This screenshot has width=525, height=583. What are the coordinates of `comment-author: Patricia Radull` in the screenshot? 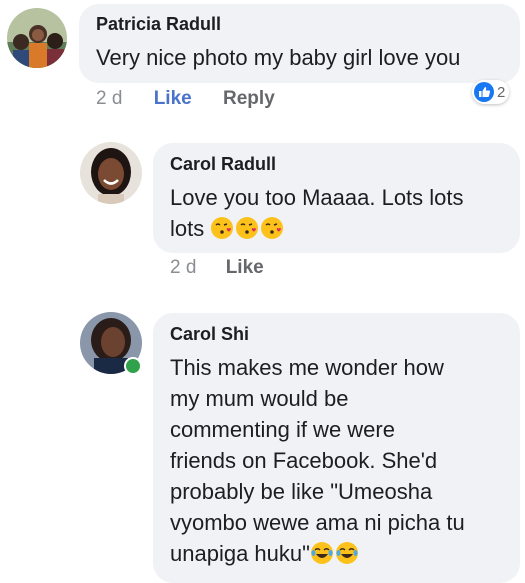 It's located at (158, 24).